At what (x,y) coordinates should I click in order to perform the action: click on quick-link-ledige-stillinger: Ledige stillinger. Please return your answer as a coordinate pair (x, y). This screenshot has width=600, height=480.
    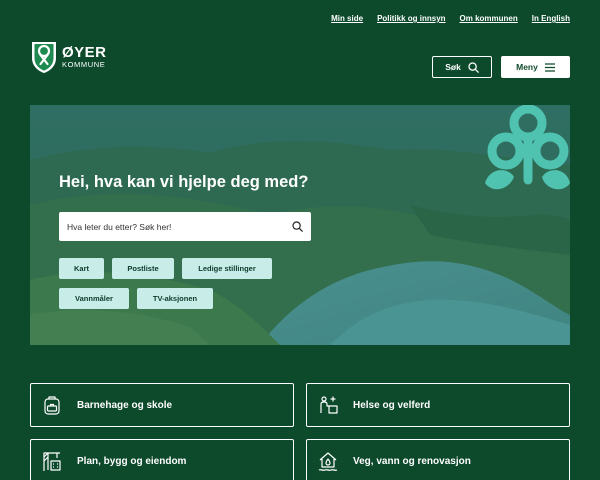
    Looking at the image, I should click on (227, 268).